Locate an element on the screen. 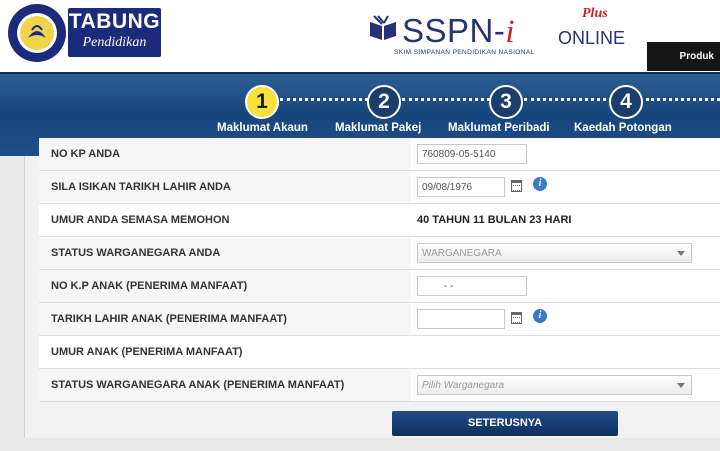  kp-anak-mask: - - is located at coordinates (449, 286).